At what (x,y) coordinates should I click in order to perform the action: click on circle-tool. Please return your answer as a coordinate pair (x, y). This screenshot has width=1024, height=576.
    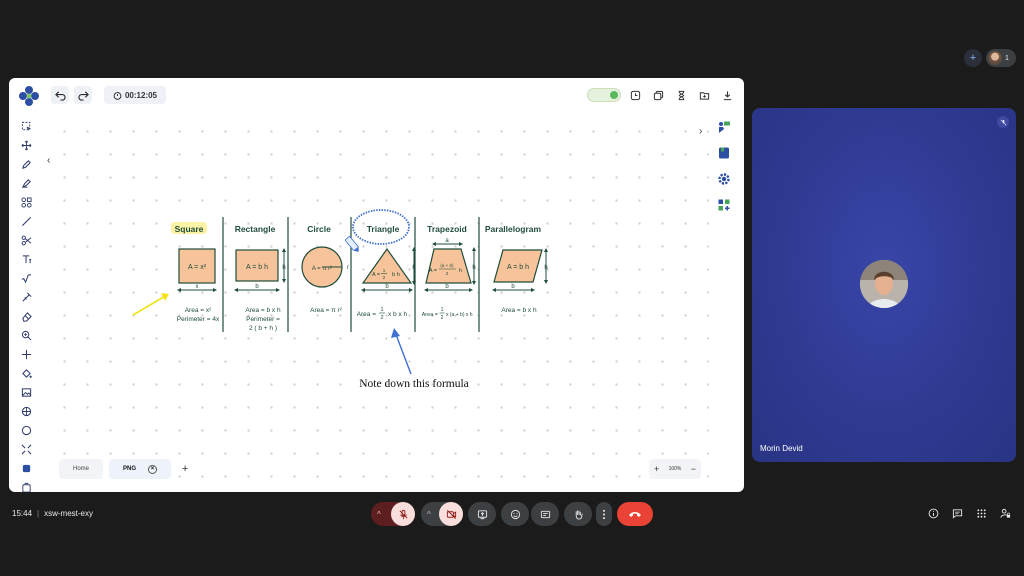
    Looking at the image, I should click on (26, 430).